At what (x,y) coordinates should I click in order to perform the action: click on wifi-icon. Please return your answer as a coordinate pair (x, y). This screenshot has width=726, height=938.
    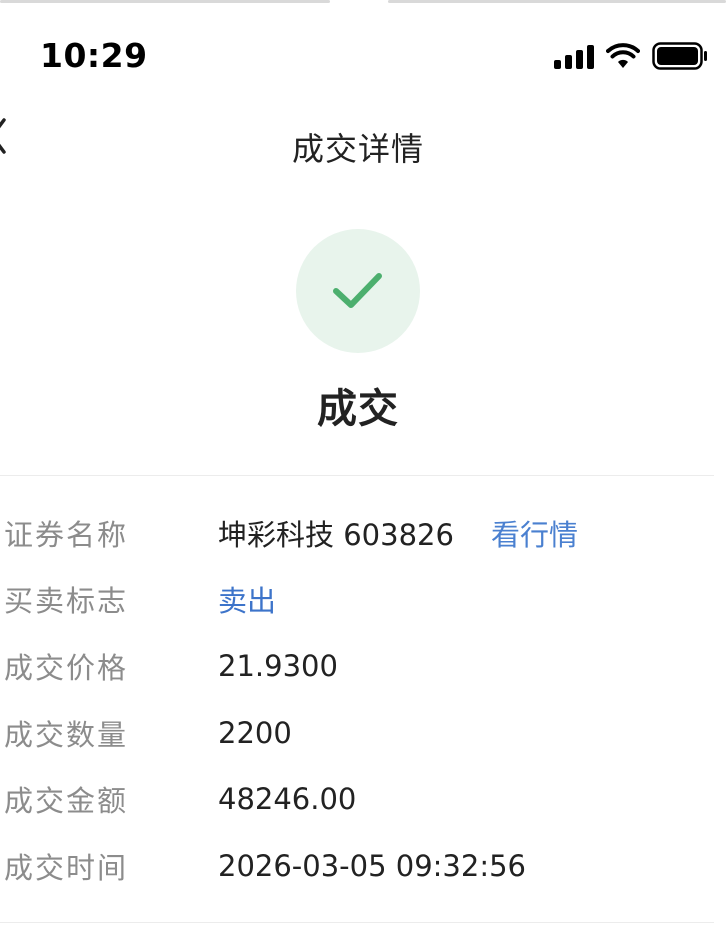
    Looking at the image, I should click on (623, 56).